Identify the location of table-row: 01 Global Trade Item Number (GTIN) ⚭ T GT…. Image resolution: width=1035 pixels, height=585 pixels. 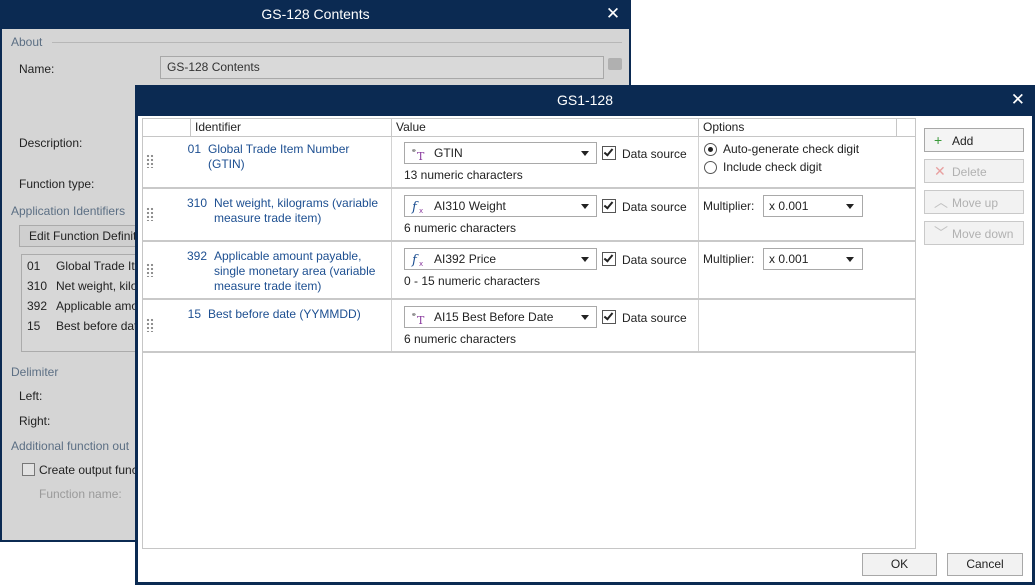
(529, 163).